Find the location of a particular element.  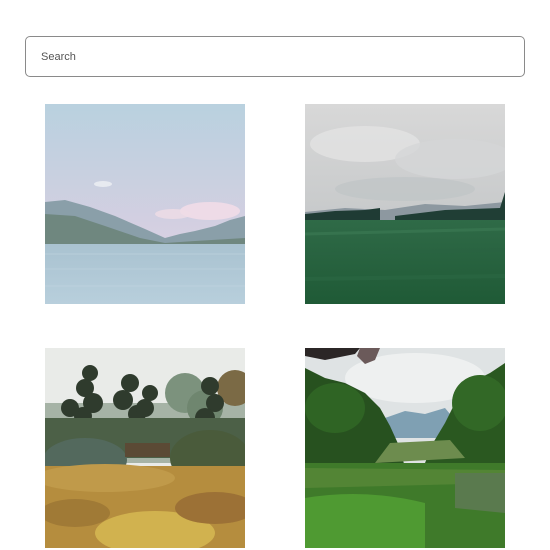

photo-thumbnail-green-field is located at coordinates (405, 204).